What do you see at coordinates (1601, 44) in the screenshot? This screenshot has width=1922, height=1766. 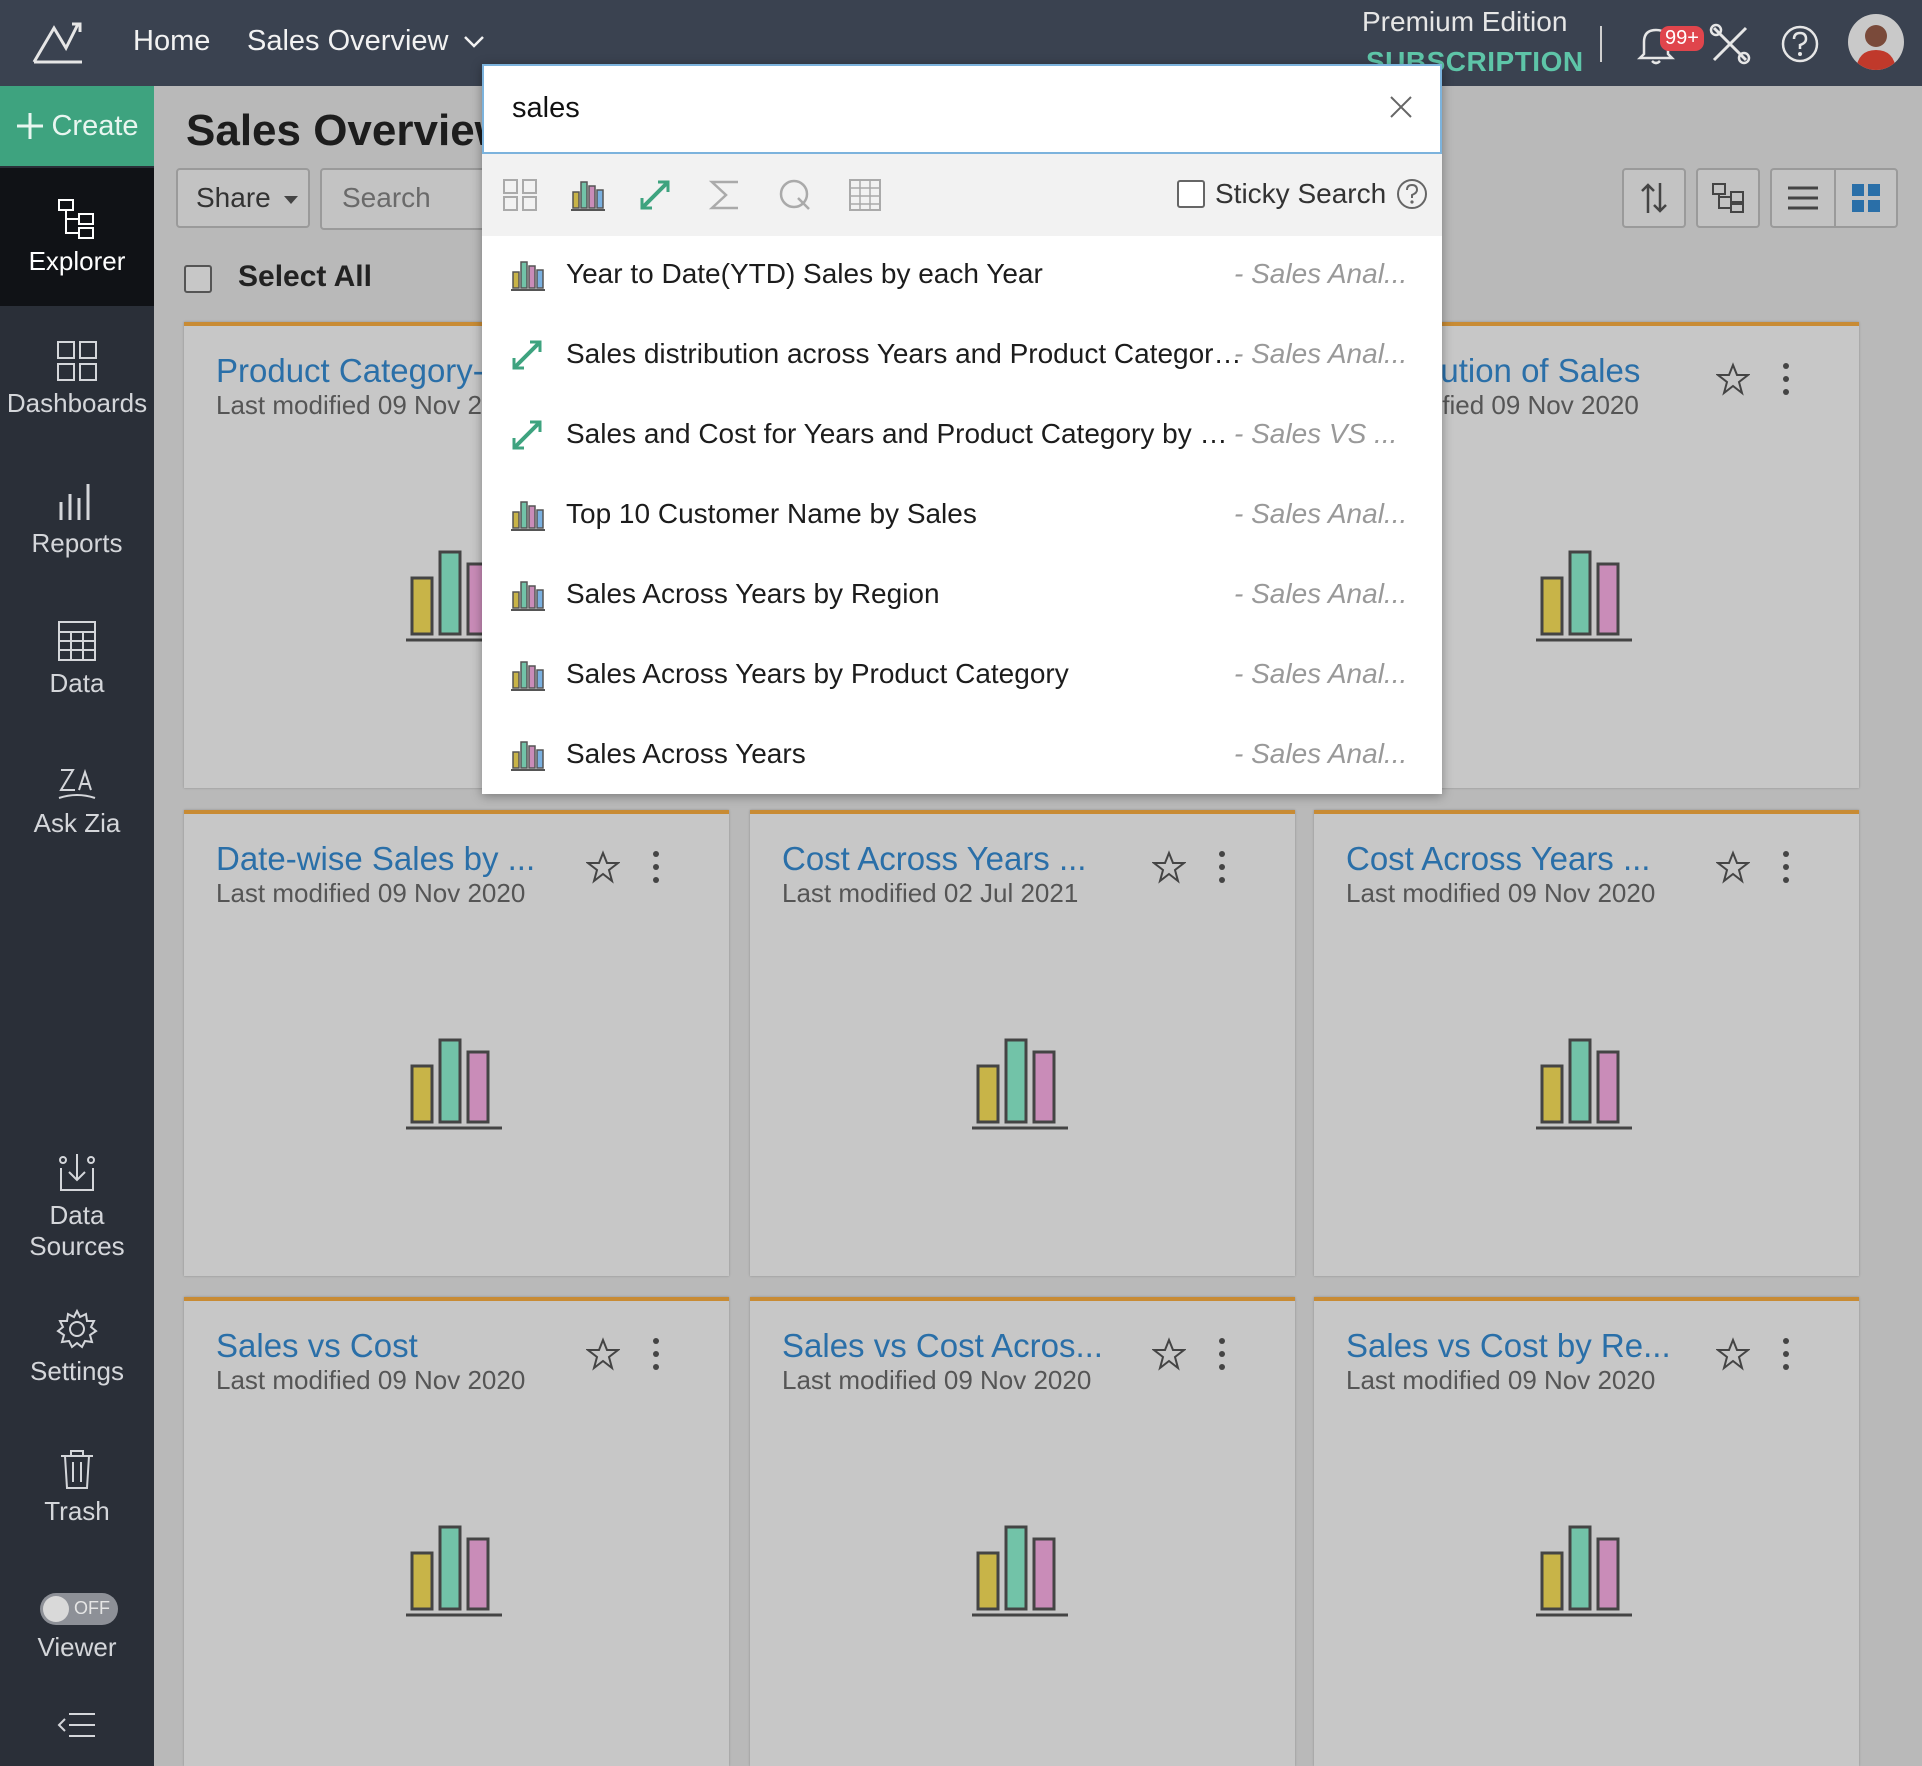 I see `divider` at bounding box center [1601, 44].